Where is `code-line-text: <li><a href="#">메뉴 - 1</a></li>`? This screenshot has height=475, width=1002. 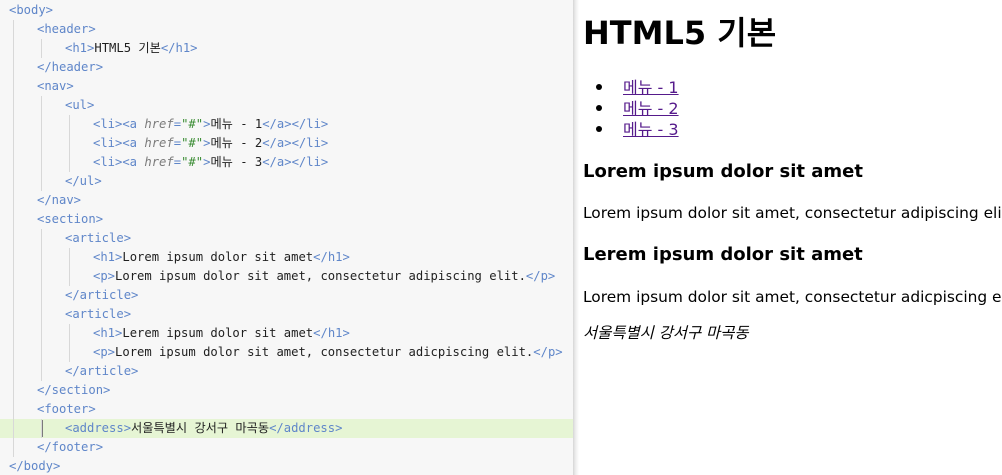
code-line-text: <li><a href="#">메뉴 - 1</a></li> is located at coordinates (210, 124).